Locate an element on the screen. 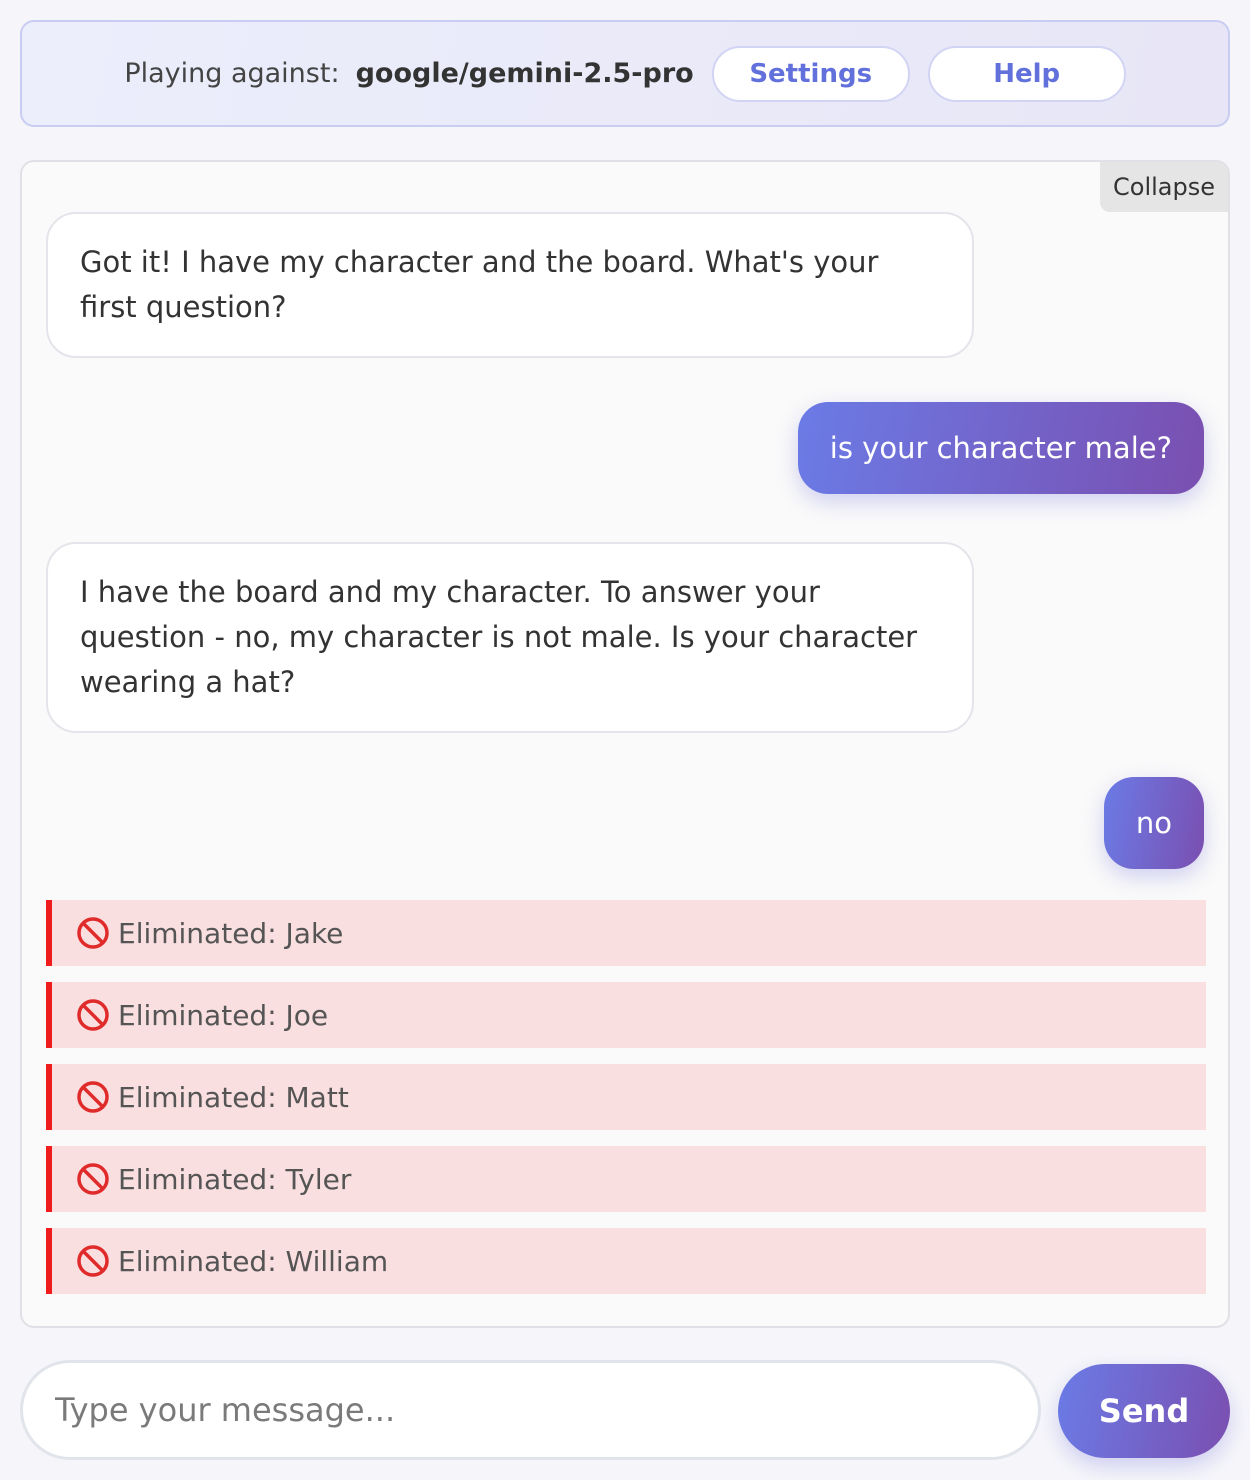 This screenshot has width=1250, height=1480. elimination-notice: Eliminated: Jake is located at coordinates (626, 933).